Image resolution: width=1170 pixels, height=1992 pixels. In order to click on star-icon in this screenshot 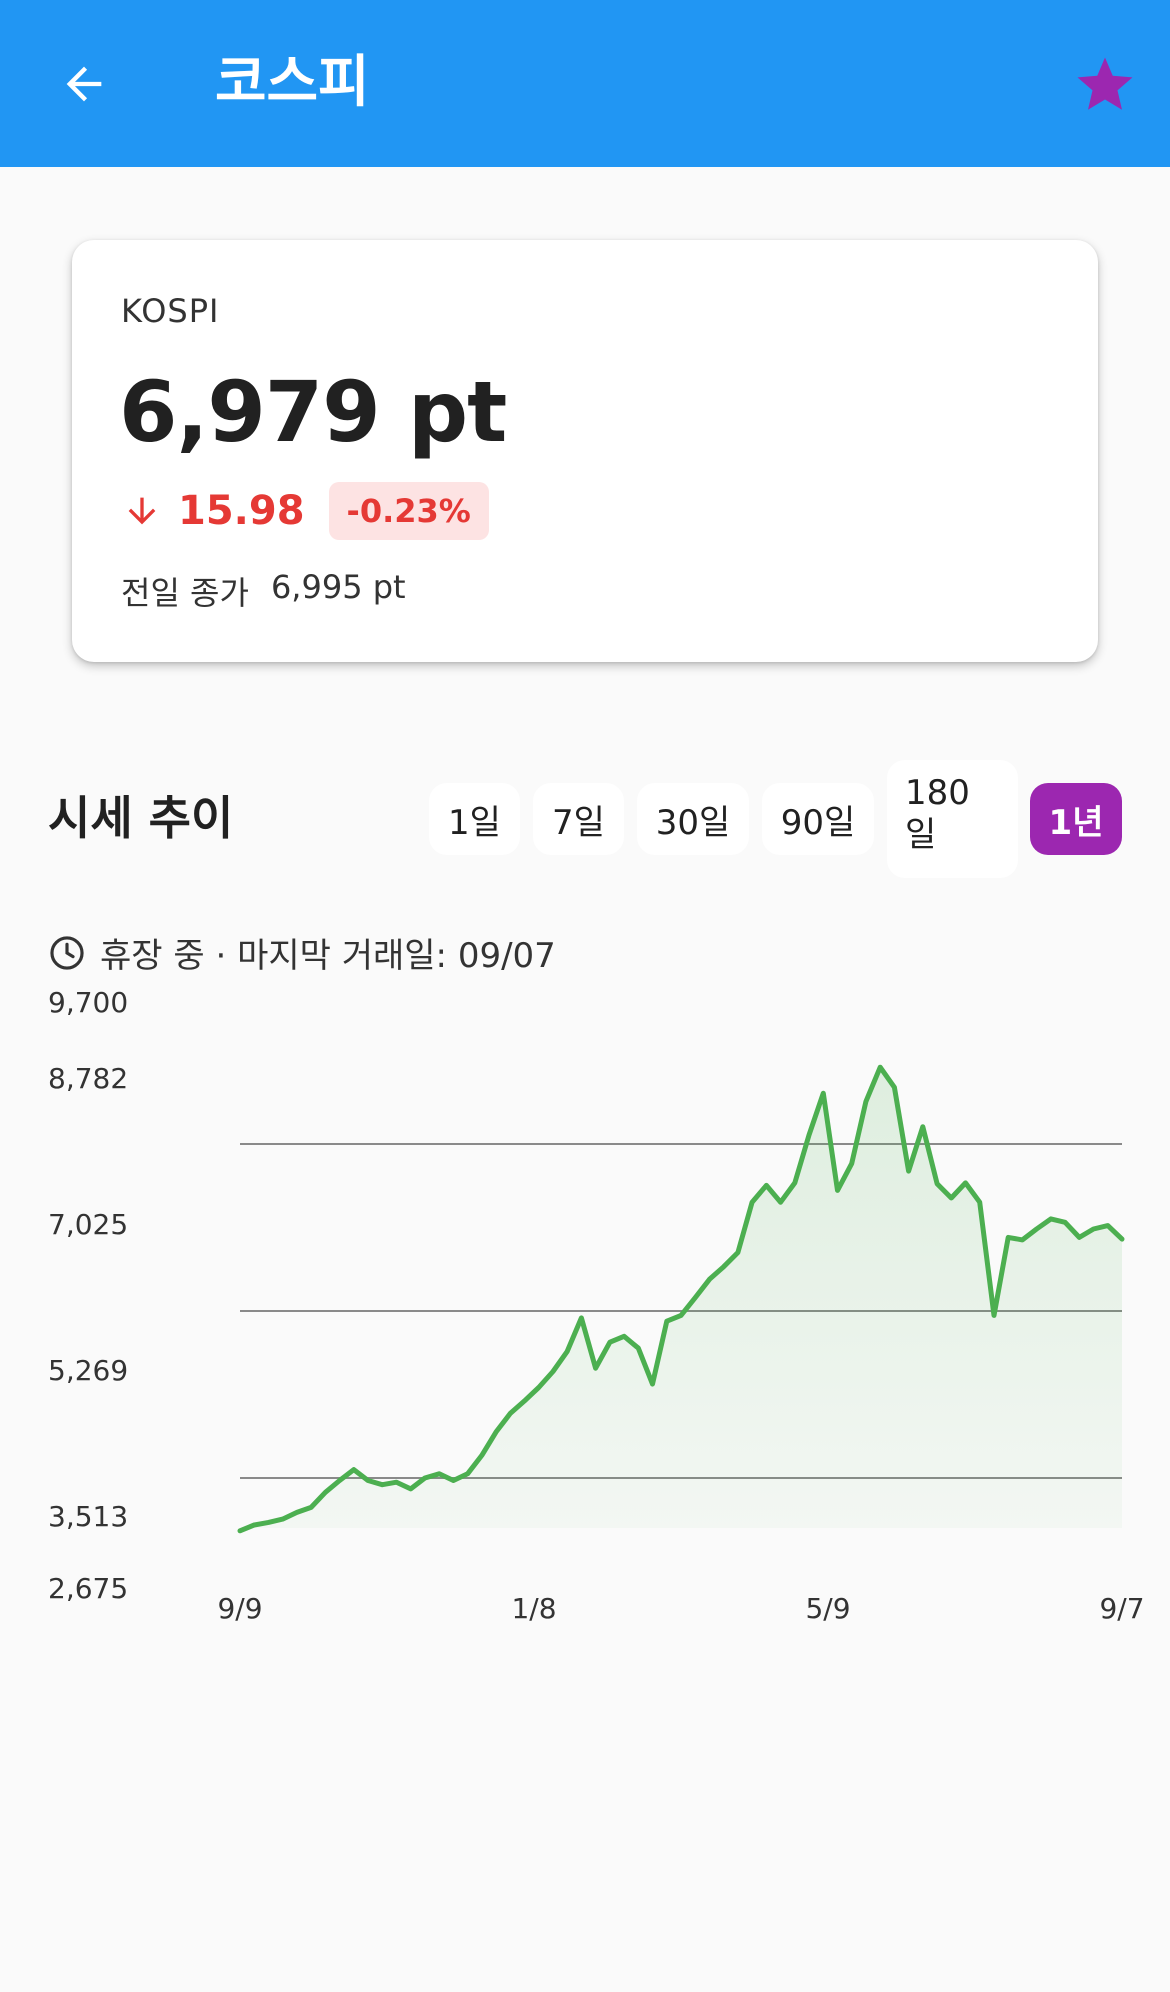, I will do `click(1105, 83)`.